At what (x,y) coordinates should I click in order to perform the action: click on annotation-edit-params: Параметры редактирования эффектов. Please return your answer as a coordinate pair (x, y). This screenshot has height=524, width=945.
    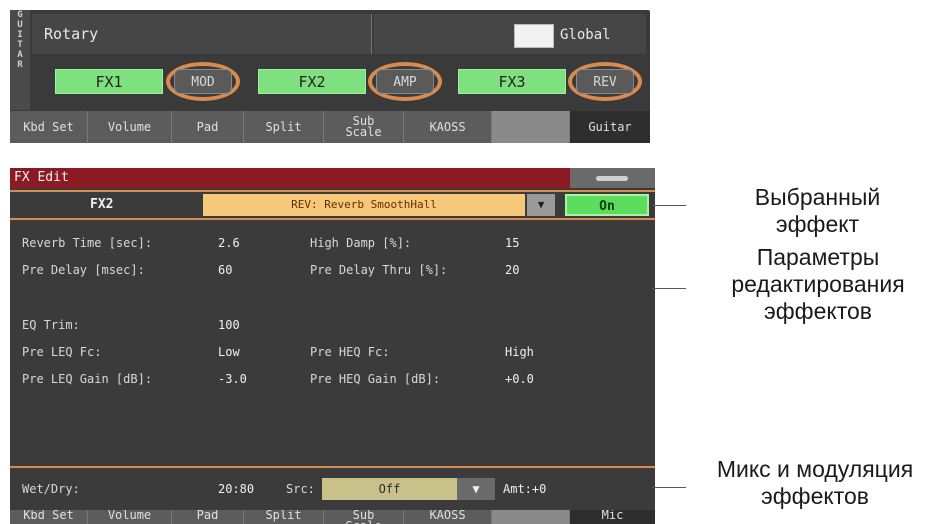
    Looking at the image, I should click on (818, 284).